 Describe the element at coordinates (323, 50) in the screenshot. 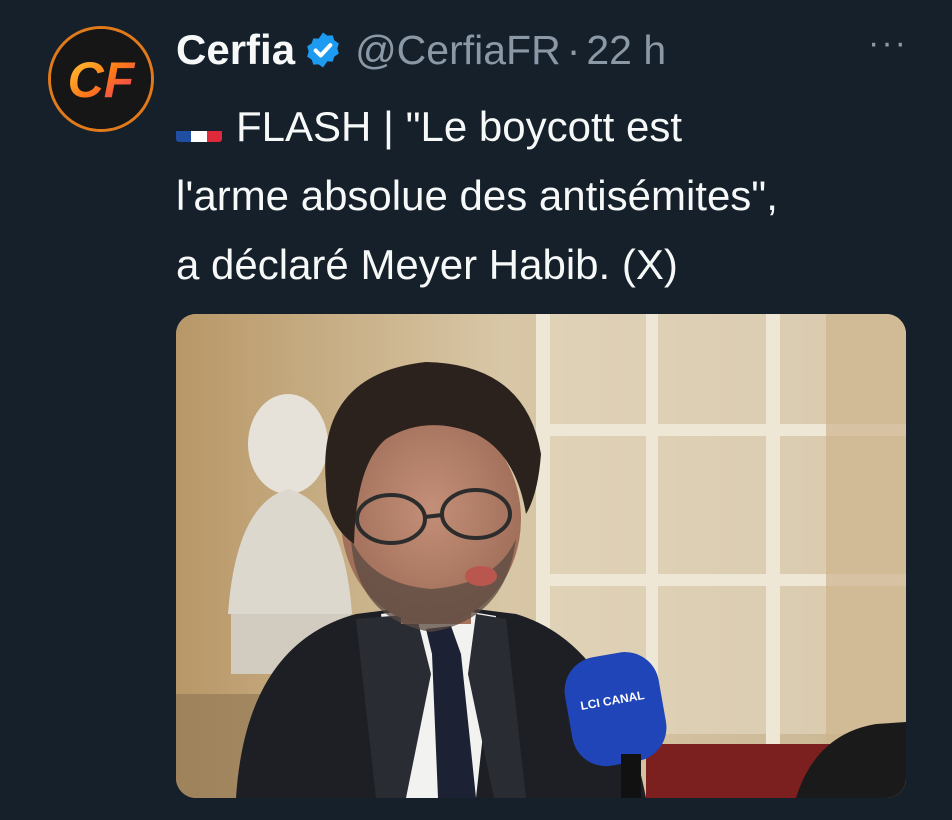

I see `verified-badge-icon` at that location.